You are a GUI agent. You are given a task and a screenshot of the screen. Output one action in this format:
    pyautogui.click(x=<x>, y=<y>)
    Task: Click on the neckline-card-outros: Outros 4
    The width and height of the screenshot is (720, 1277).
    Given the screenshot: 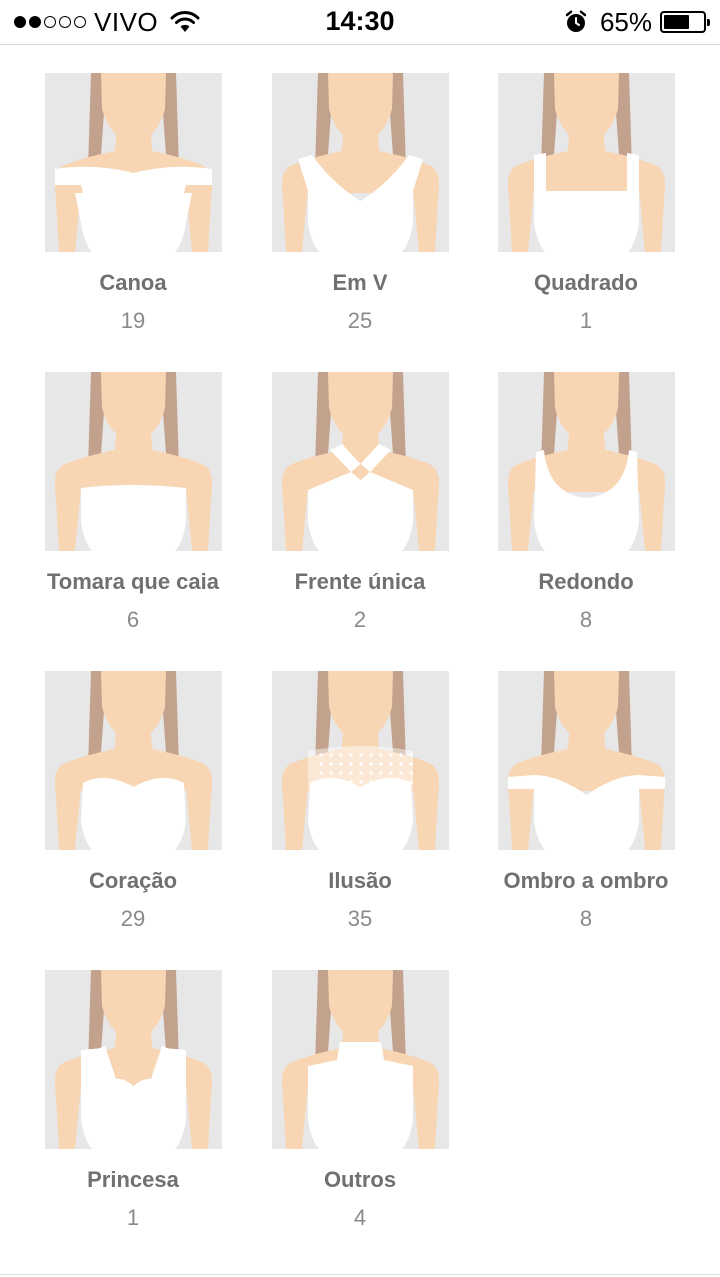 What is the action you would take?
    pyautogui.click(x=360, y=1101)
    